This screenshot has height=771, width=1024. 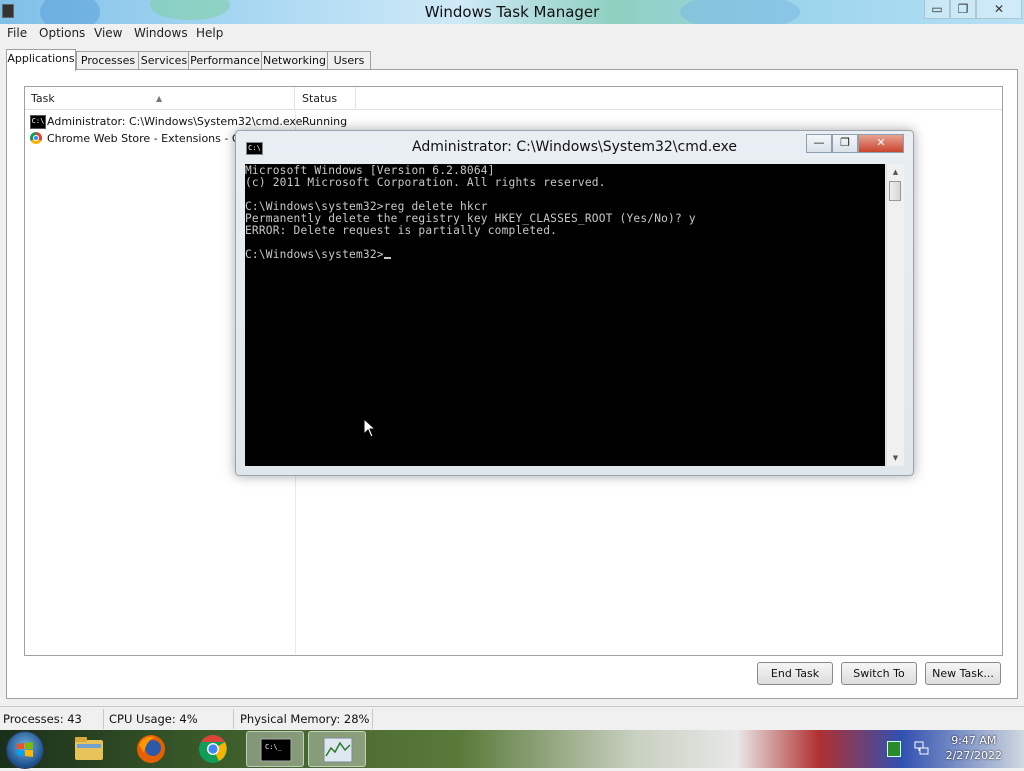 What do you see at coordinates (305, 719) in the screenshot?
I see `physical-memory: Physical Memory: 28%` at bounding box center [305, 719].